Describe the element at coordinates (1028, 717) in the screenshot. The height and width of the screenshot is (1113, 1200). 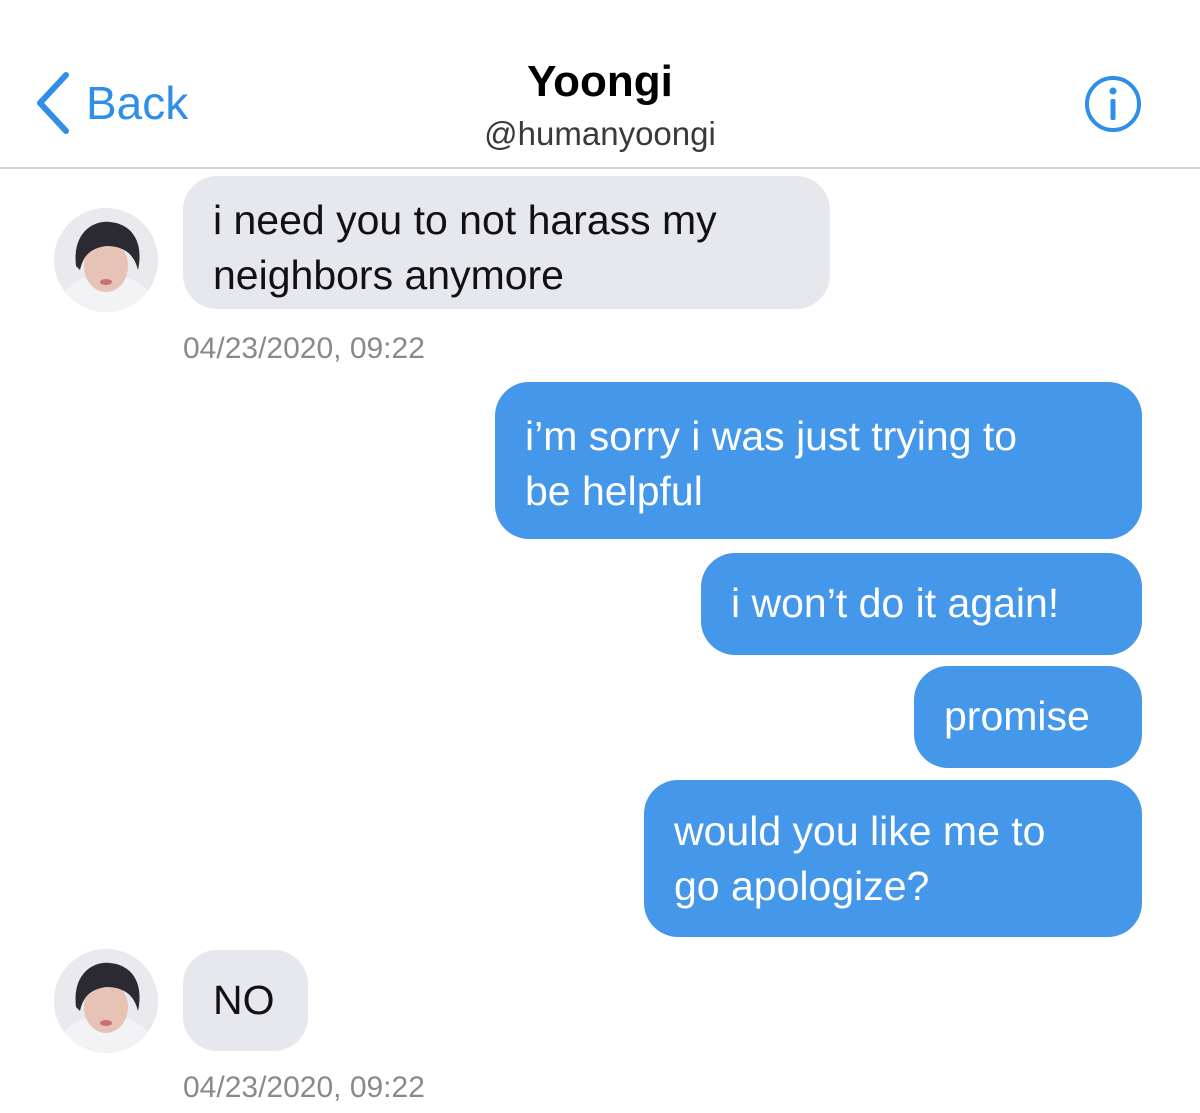
I see `message-bubble-outgoing: promise` at that location.